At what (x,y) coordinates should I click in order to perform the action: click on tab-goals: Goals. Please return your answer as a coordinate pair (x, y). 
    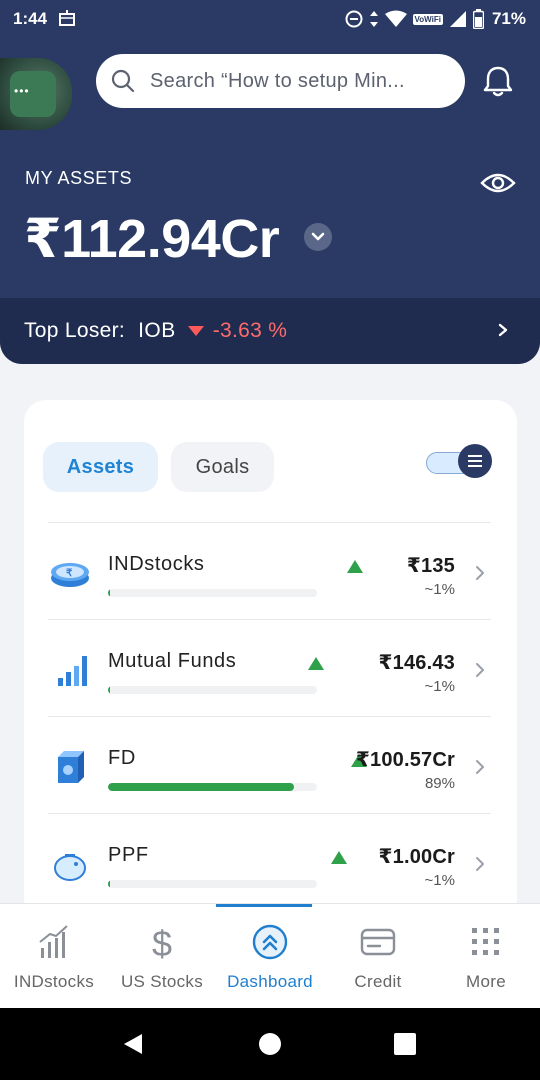
    Looking at the image, I should click on (222, 467).